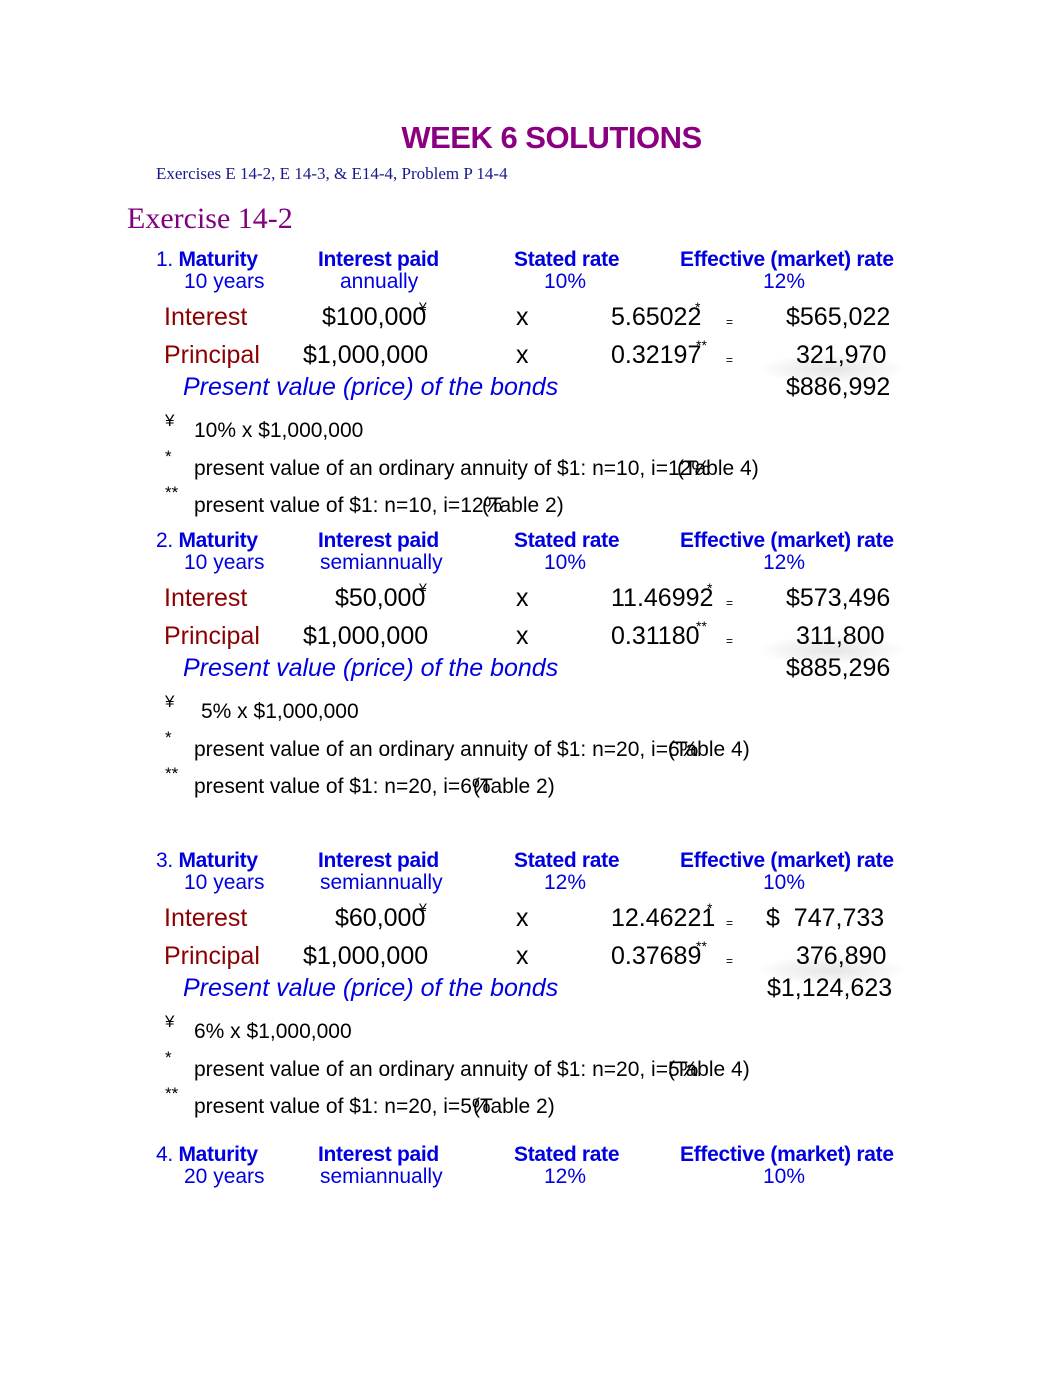 This screenshot has height=1377, width=1062. What do you see at coordinates (164, 259) in the screenshot?
I see `problem-number: 1.` at bounding box center [164, 259].